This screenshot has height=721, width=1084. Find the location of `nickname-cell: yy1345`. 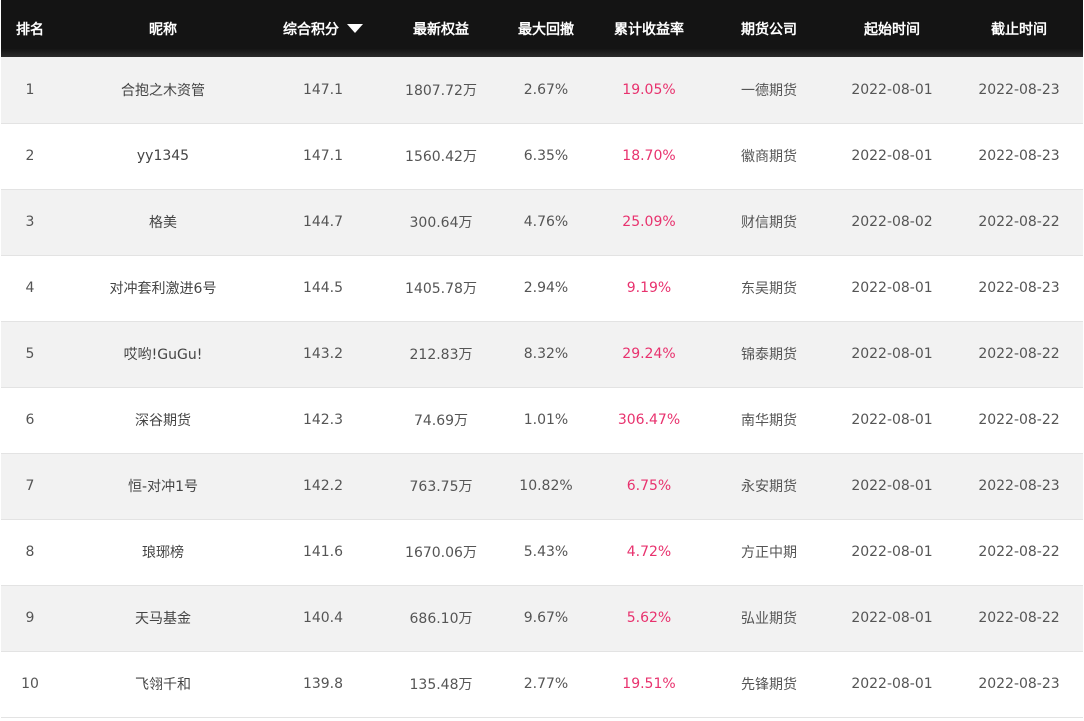

nickname-cell: yy1345 is located at coordinates (163, 156).